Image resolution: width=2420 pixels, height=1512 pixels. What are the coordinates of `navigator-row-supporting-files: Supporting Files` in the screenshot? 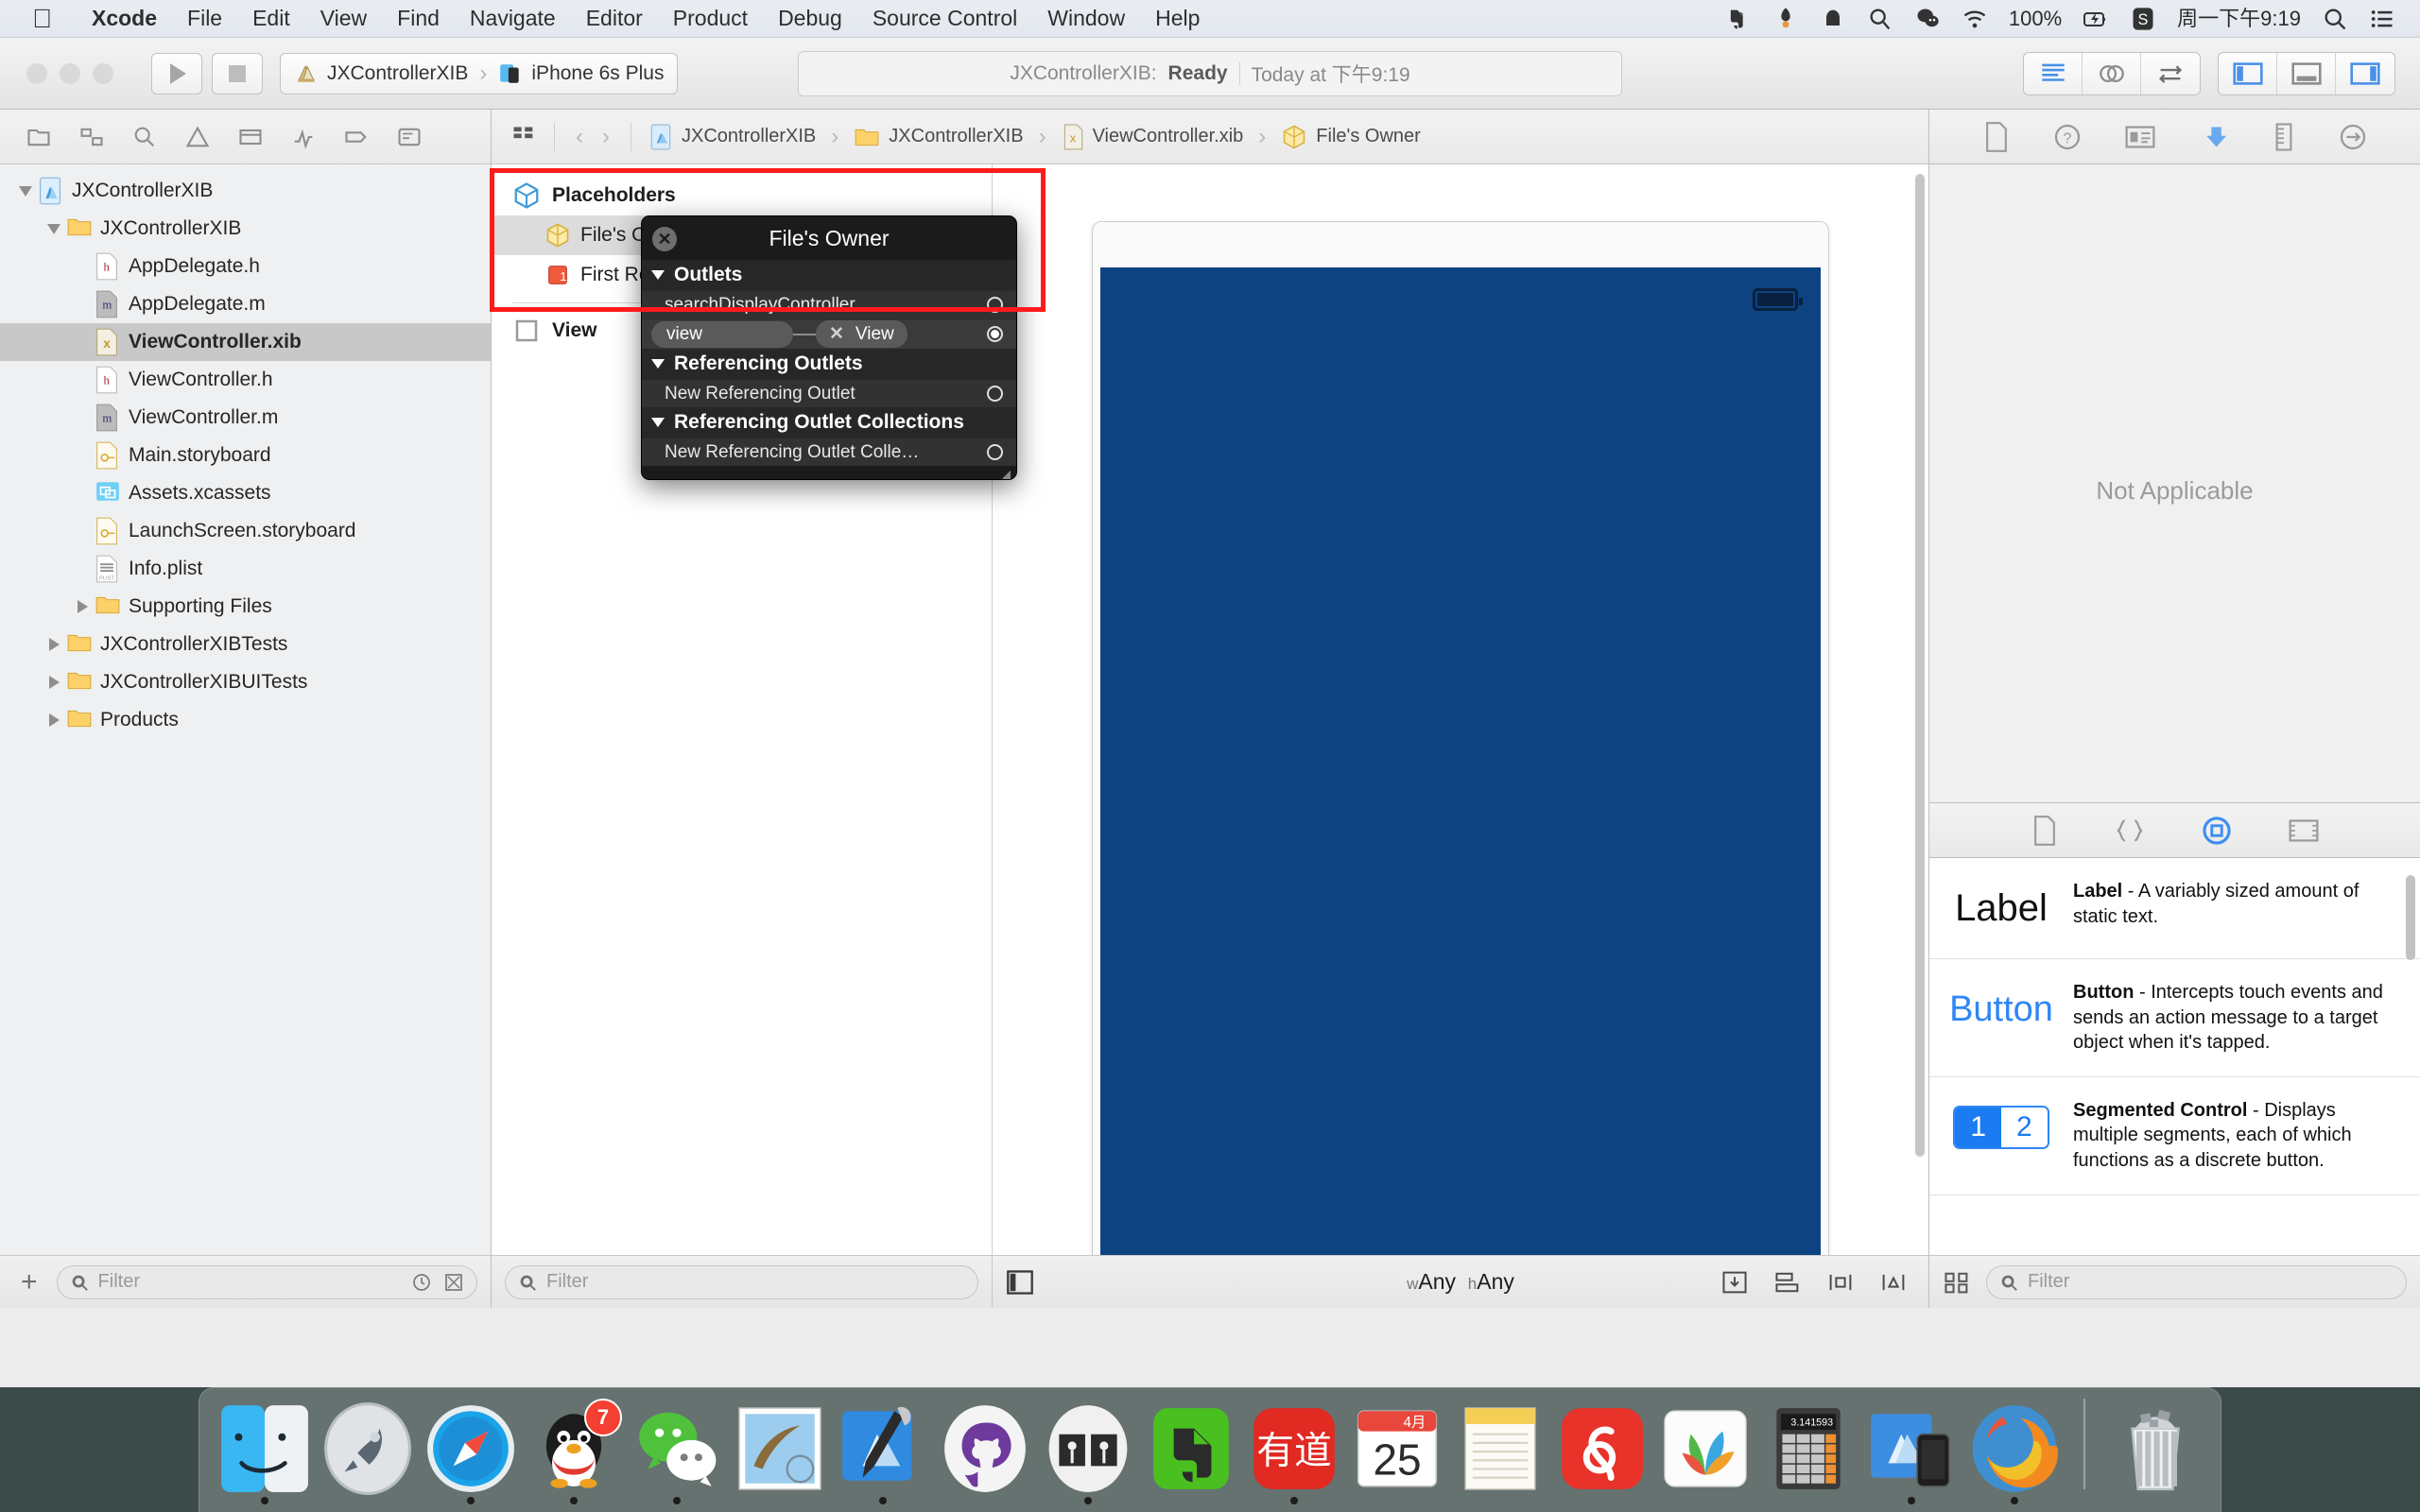 It's located at (245, 607).